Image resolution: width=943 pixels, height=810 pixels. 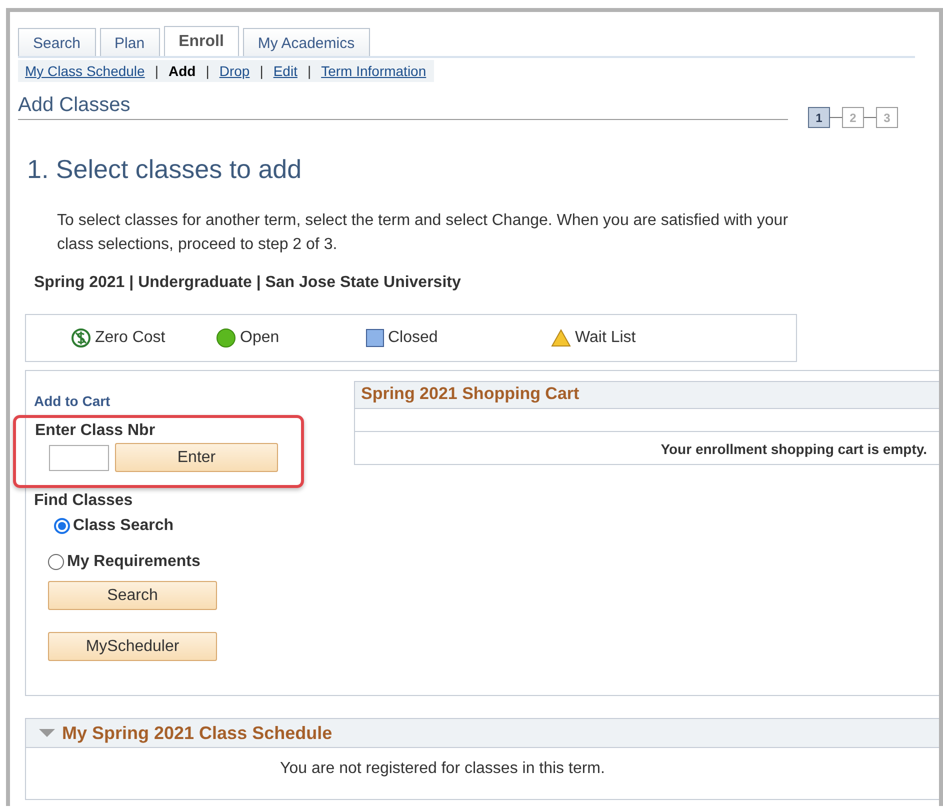 I want to click on tab: My Academics, so click(x=306, y=42).